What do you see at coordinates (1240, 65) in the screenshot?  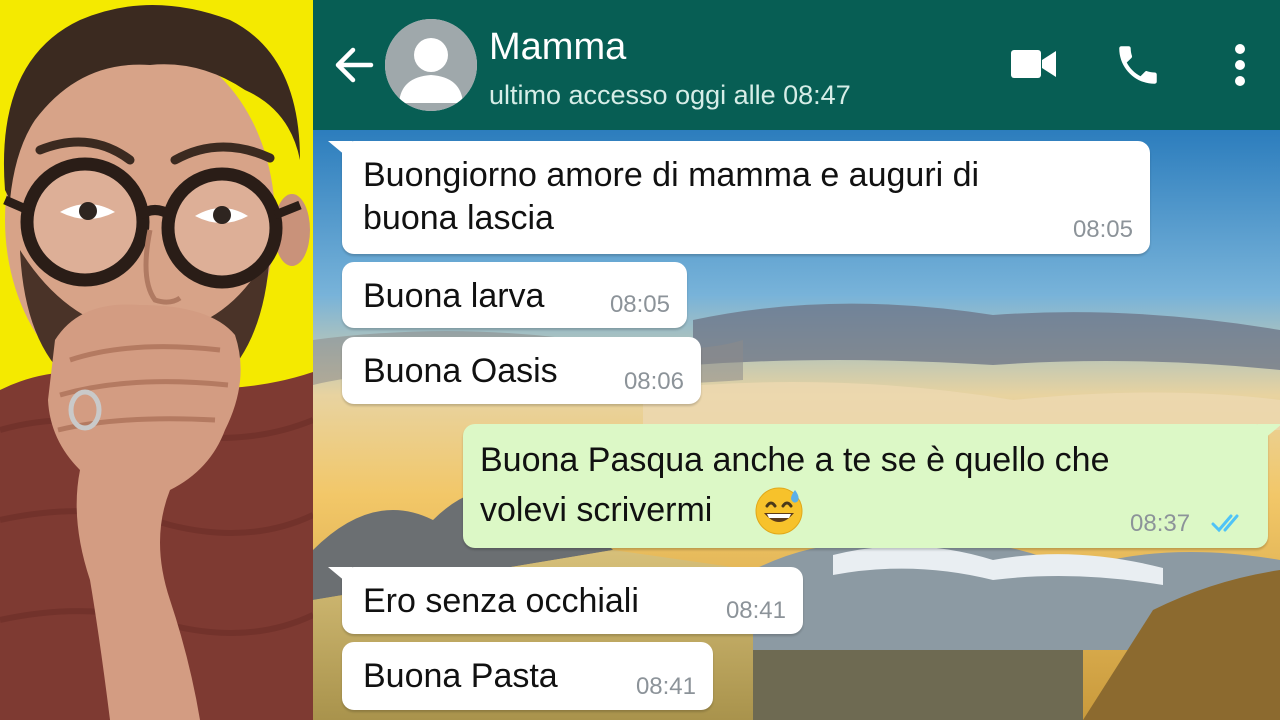 I see `more-vert-icon` at bounding box center [1240, 65].